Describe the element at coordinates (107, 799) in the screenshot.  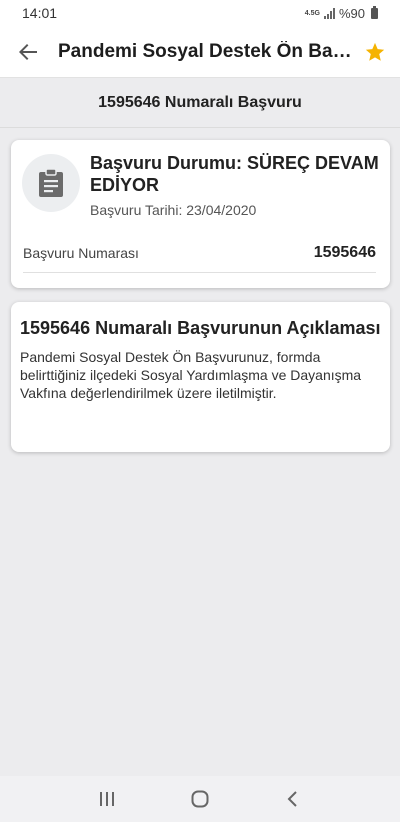
I see `recents-icon` at that location.